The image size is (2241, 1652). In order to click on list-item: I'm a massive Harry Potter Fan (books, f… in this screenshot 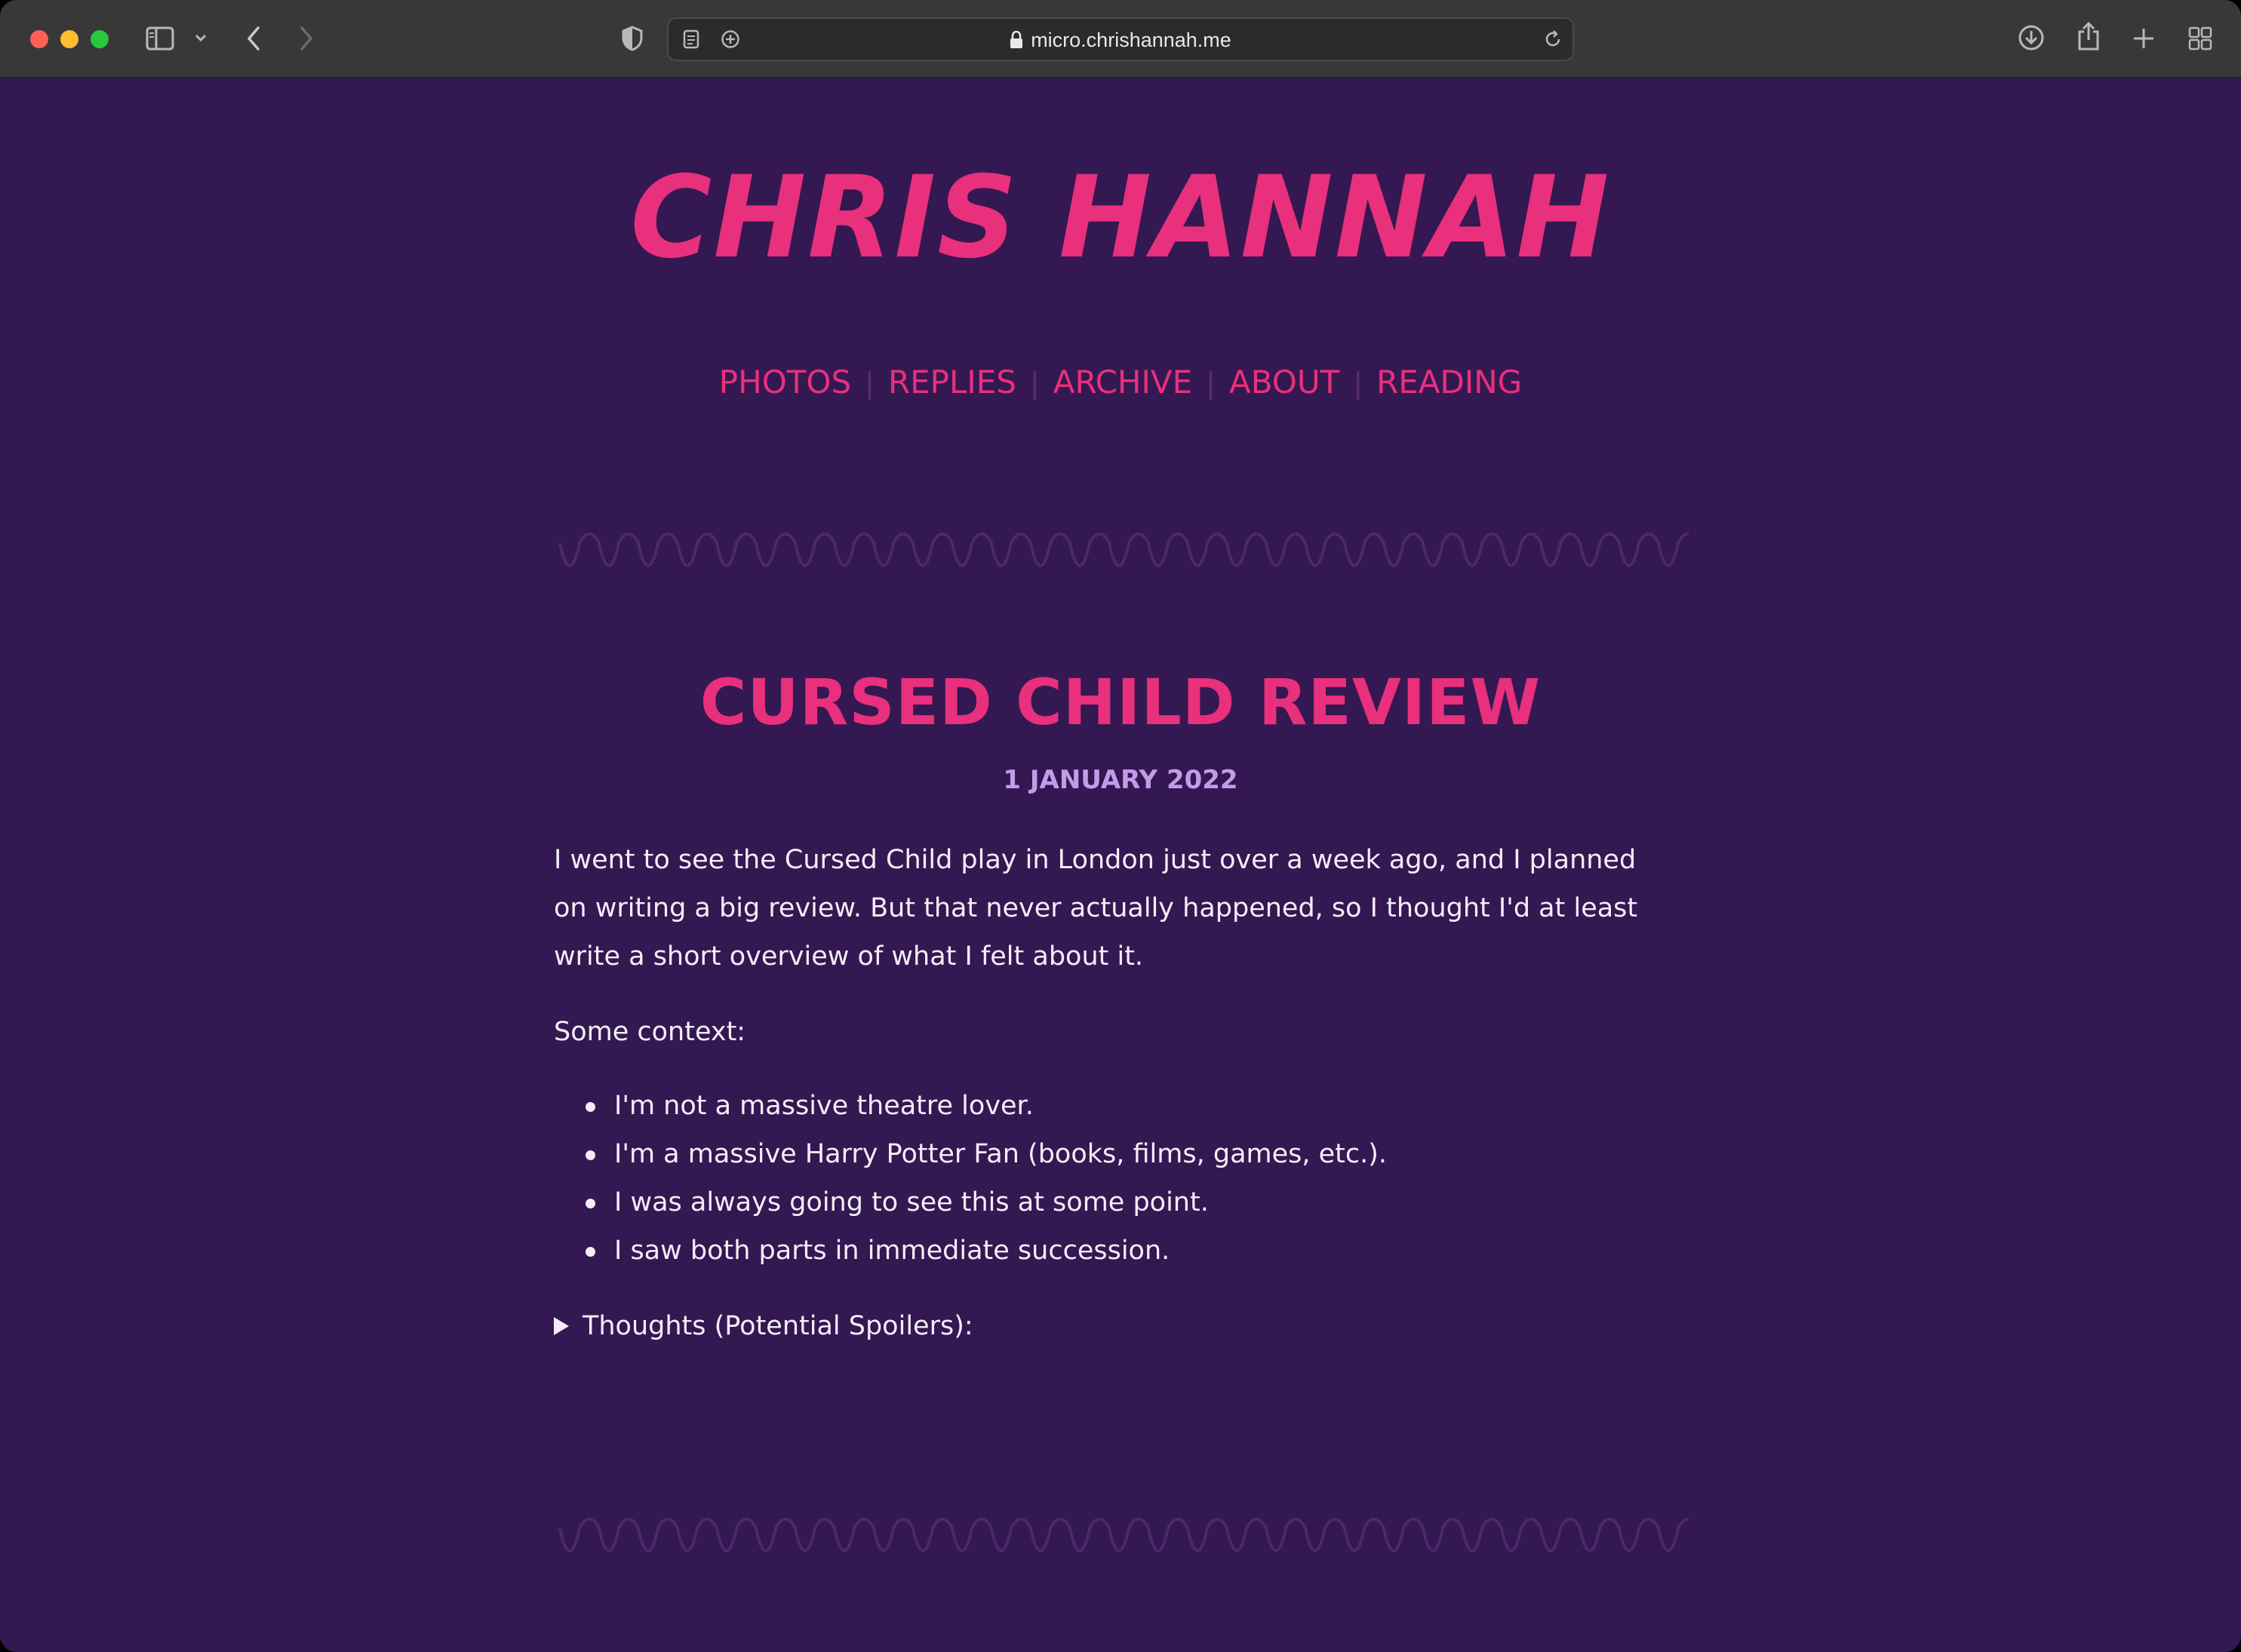, I will do `click(1128, 1154)`.